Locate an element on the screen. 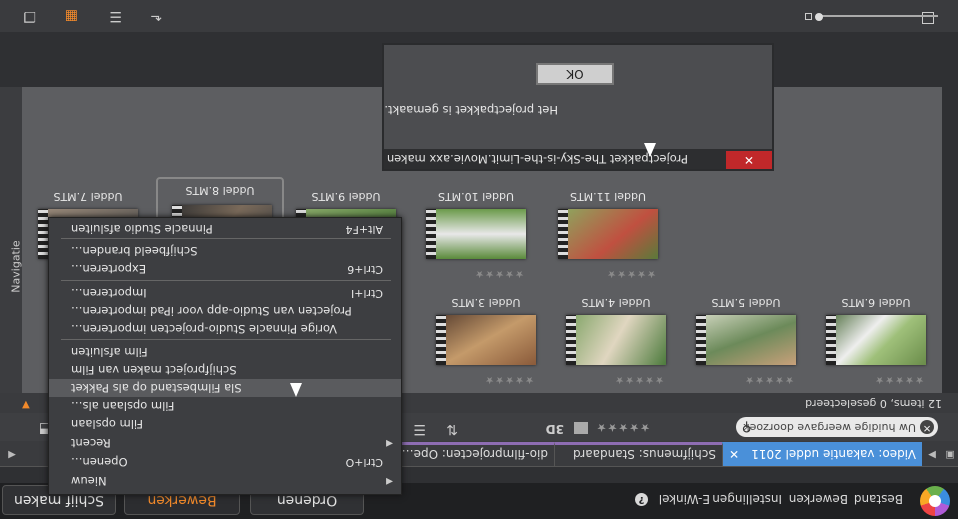 The image size is (958, 519). grid-layout-icon: ▦ is located at coordinates (71, 16).